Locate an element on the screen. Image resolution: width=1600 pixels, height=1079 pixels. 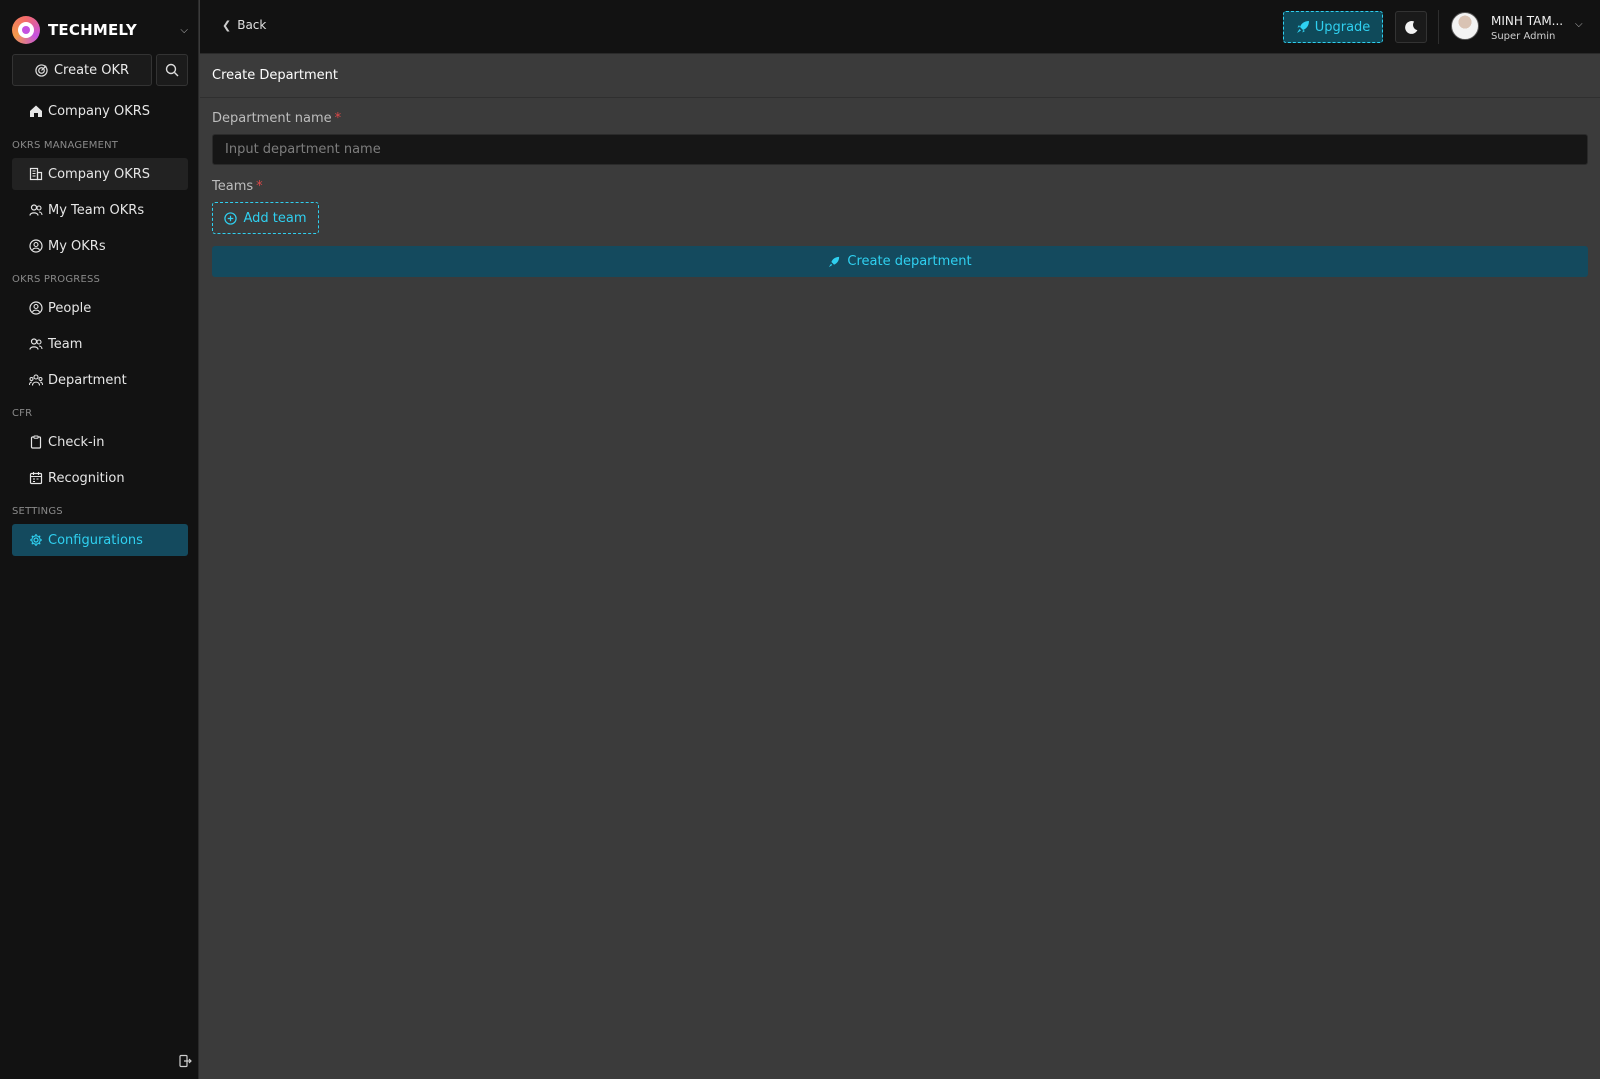
sidebar-item-label: Configurations is located at coordinates (95, 540).